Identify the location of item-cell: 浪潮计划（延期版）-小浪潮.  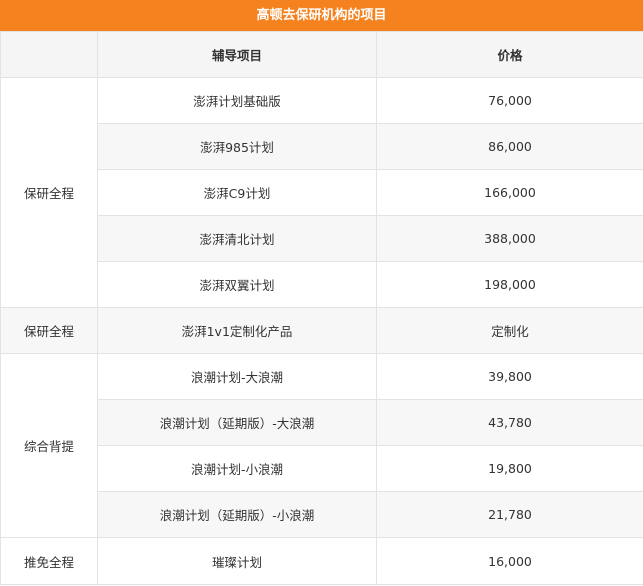
(237, 514).